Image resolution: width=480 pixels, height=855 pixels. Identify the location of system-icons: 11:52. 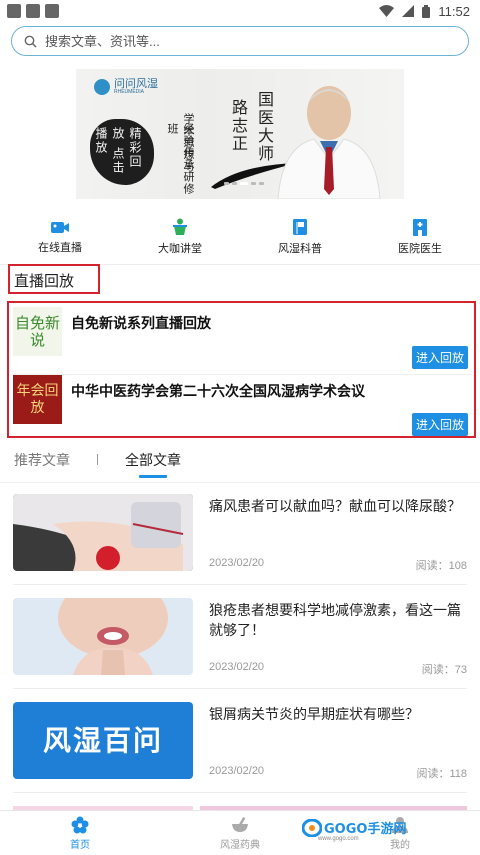
(424, 11).